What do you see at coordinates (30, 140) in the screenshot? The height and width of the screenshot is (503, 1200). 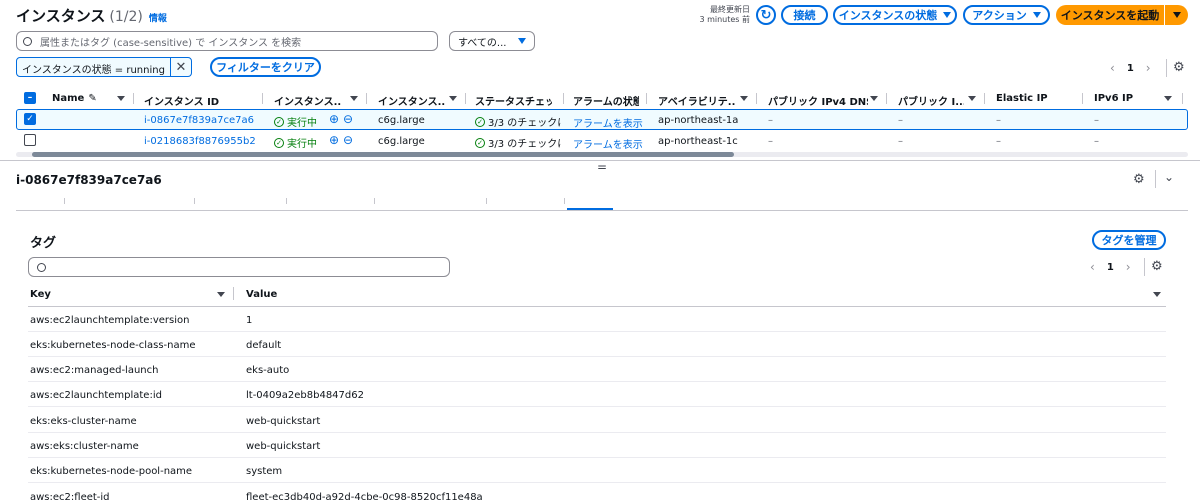 I see `row-checkbox` at bounding box center [30, 140].